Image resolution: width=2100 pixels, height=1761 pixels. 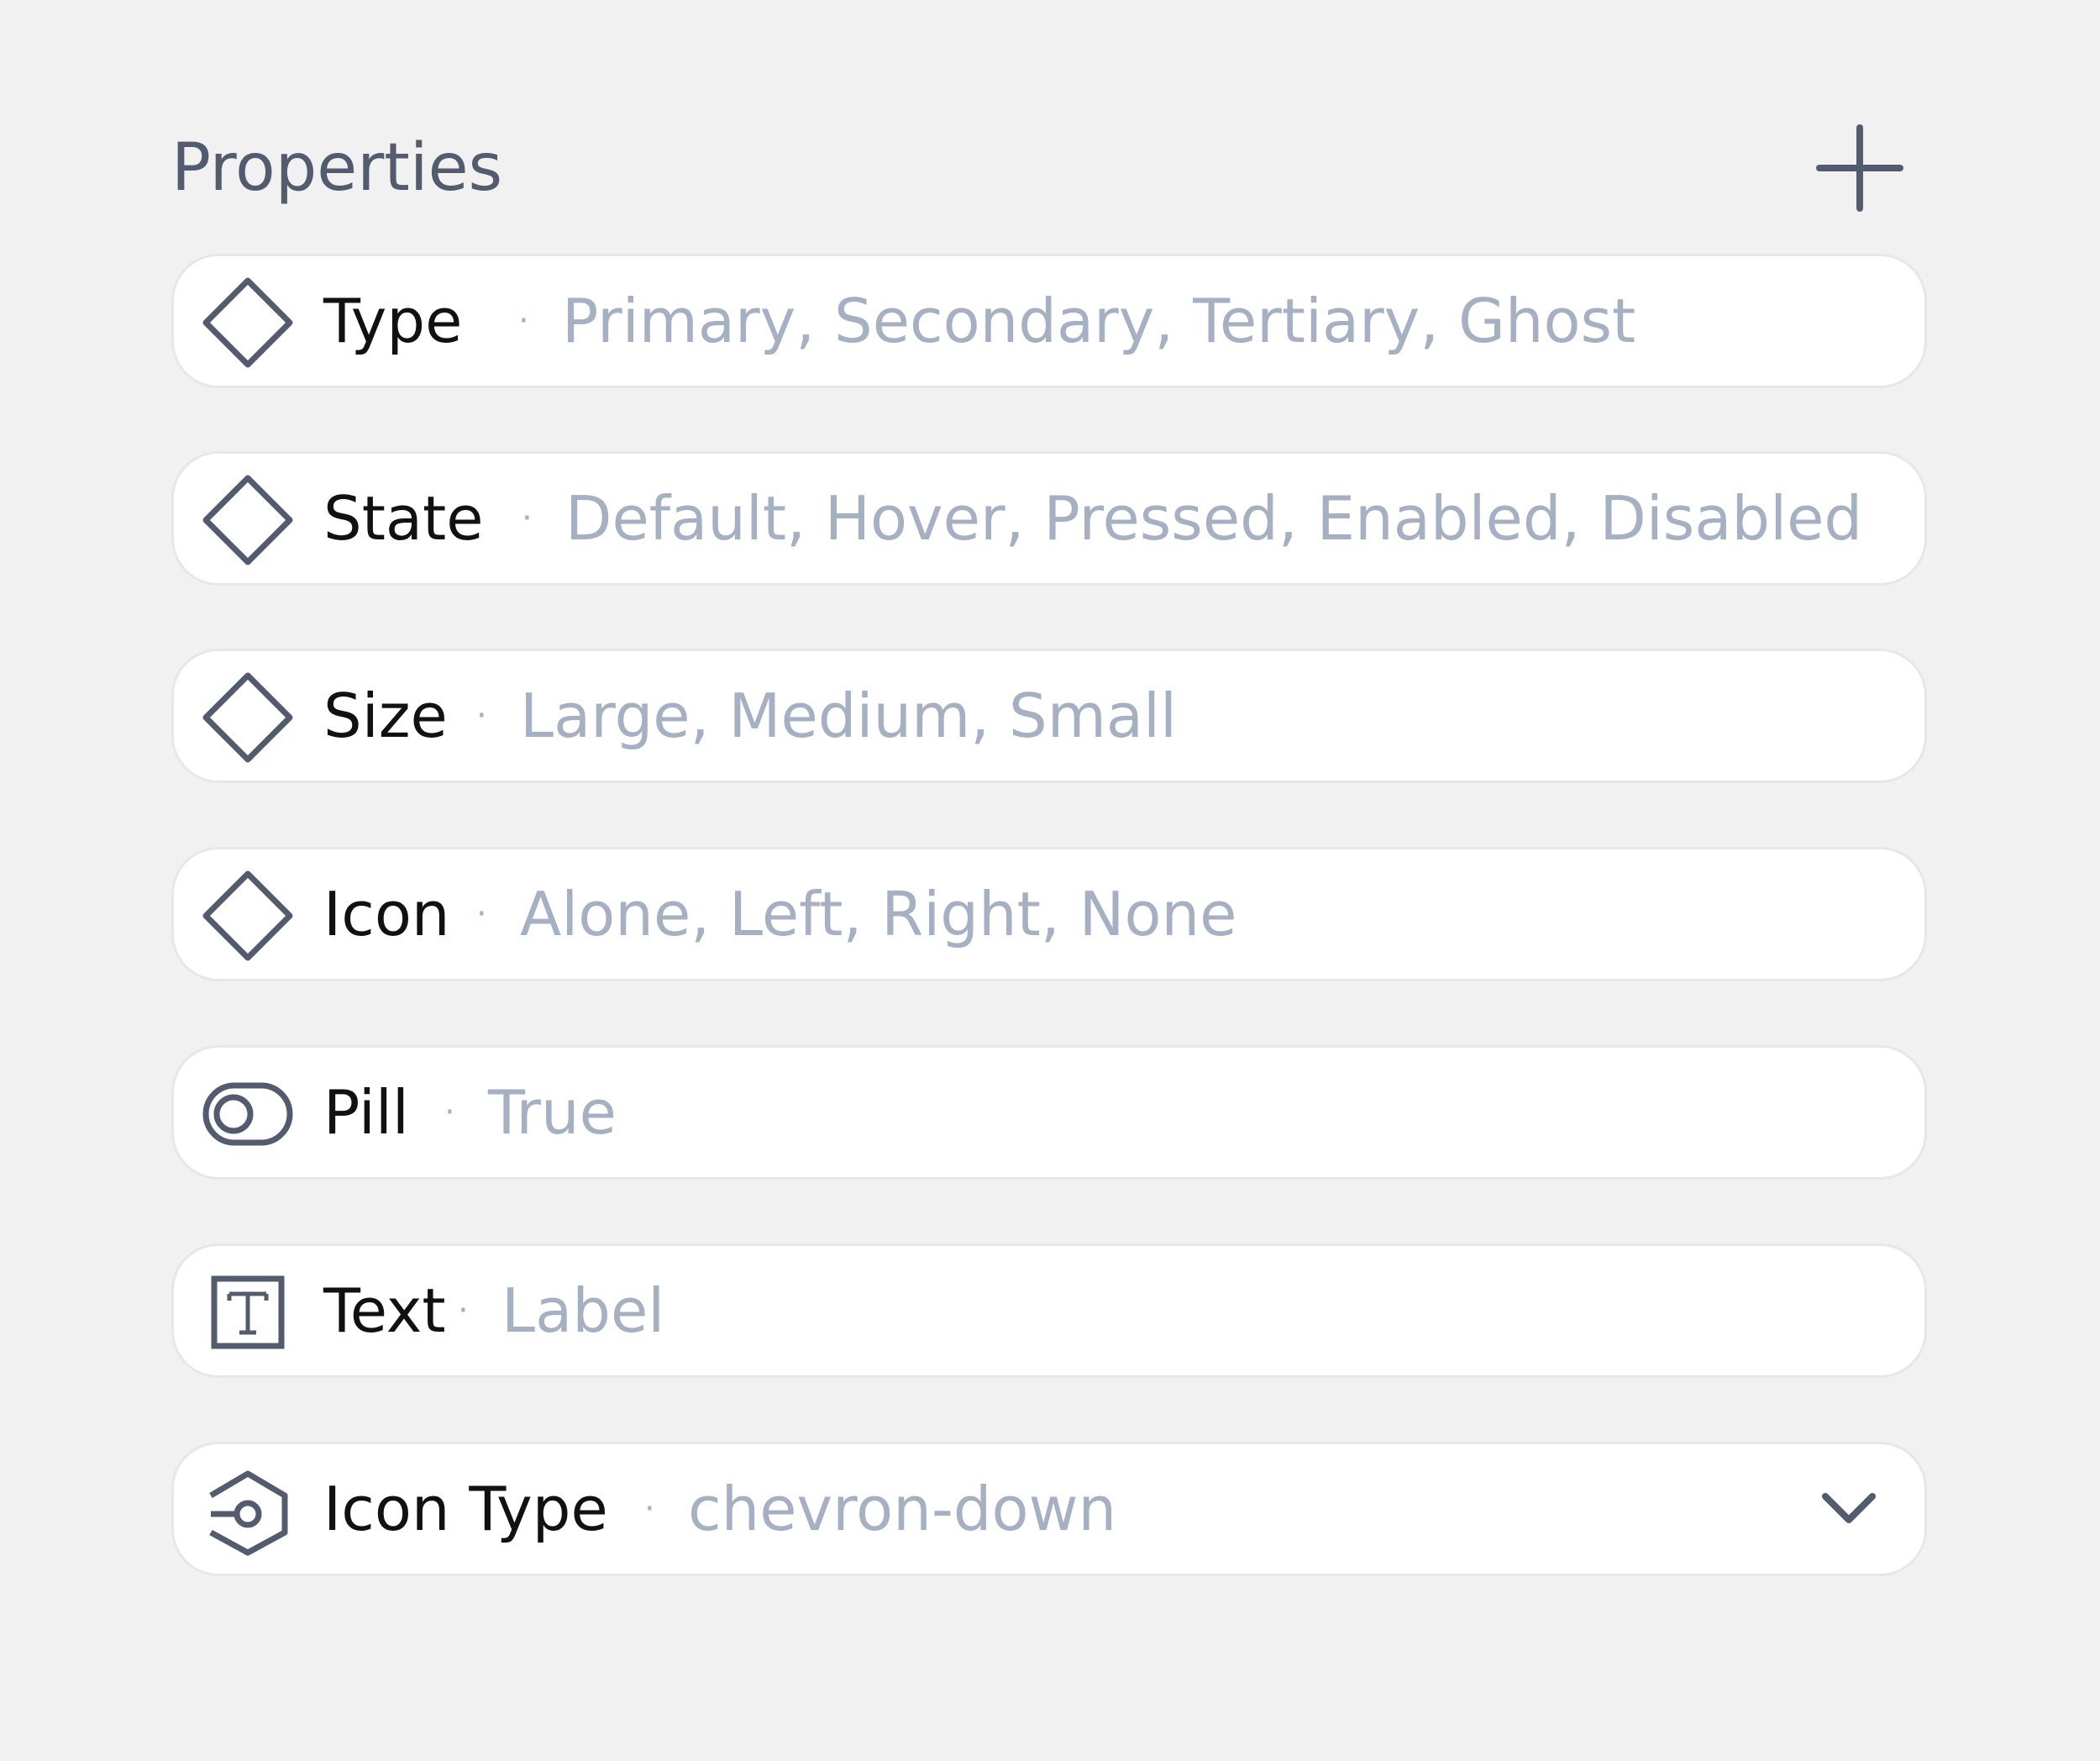 I want to click on property-values: True, so click(x=552, y=1112).